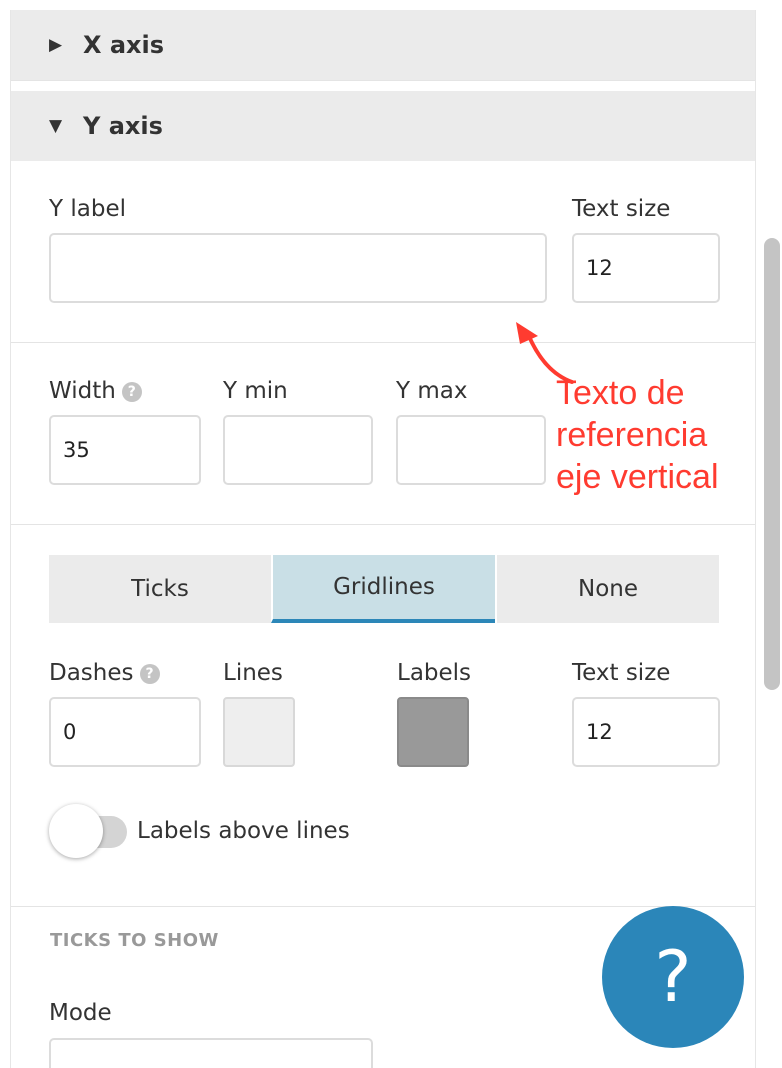  I want to click on dashes-label: Dashes?, so click(104, 673).